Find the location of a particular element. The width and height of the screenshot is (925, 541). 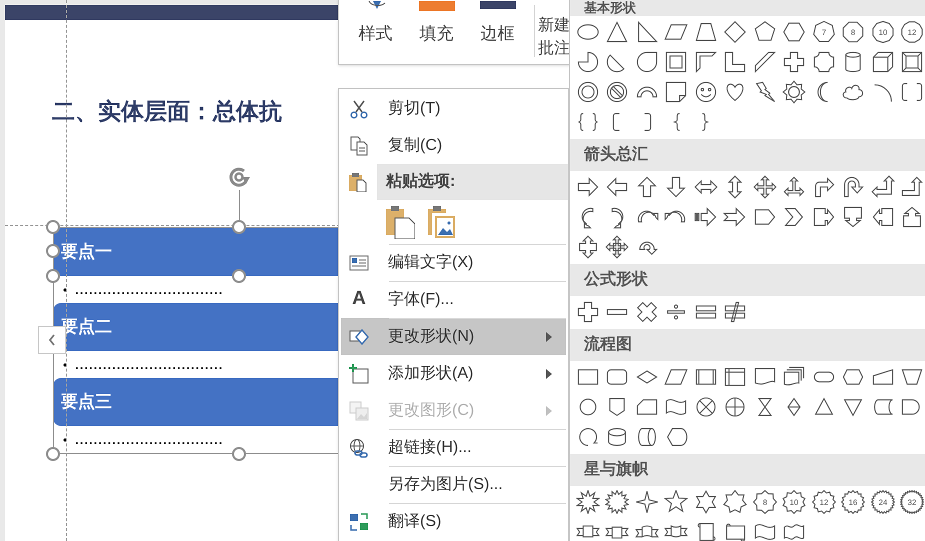

toolbar-button: 填充 is located at coordinates (436, 31).